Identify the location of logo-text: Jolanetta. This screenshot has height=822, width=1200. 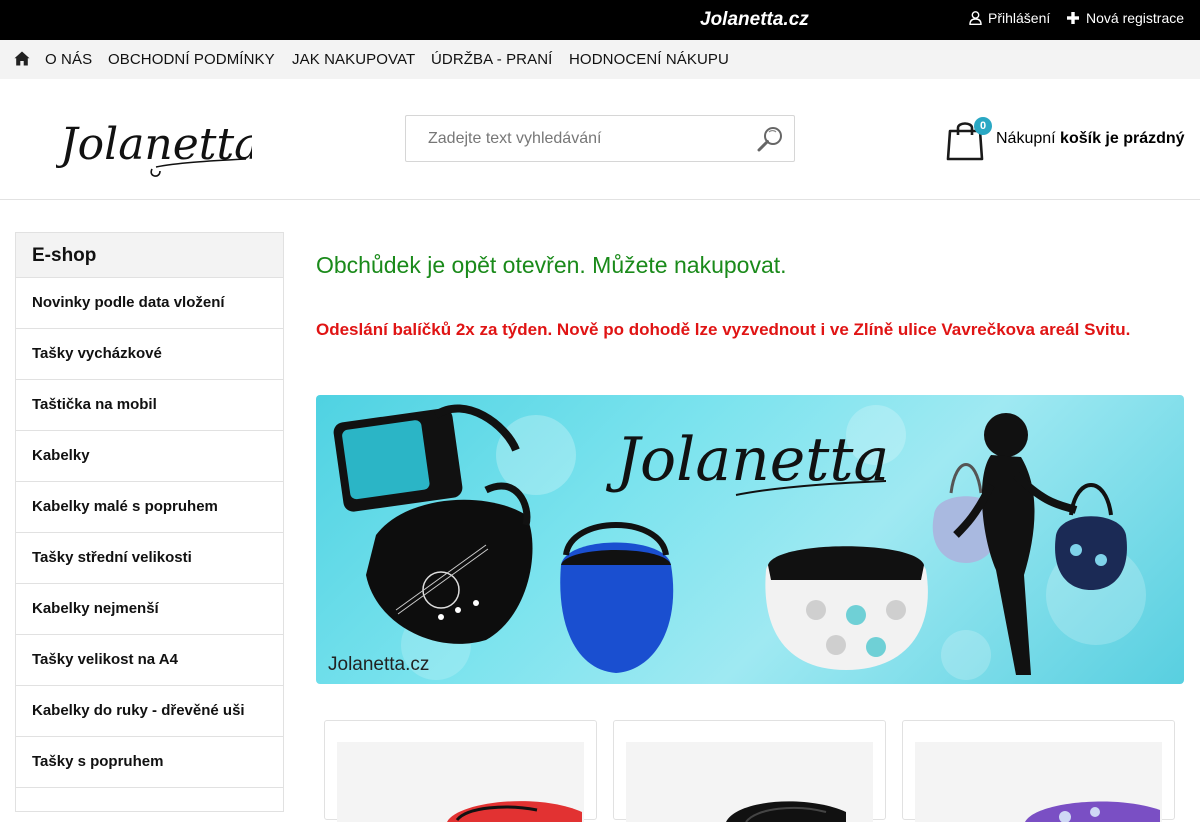
(154, 144).